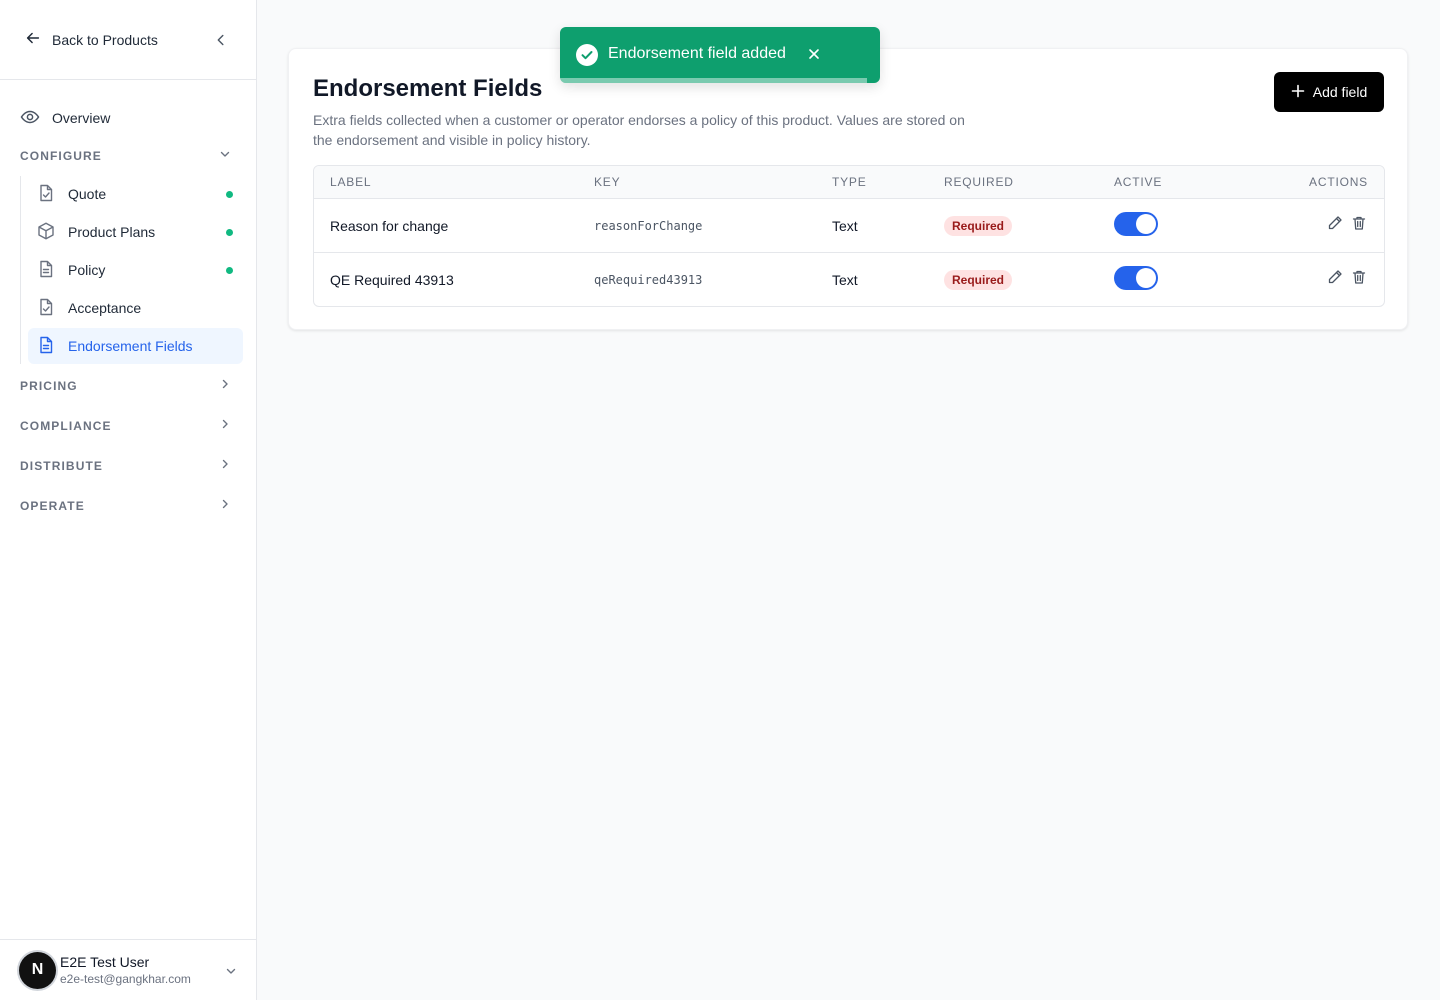  Describe the element at coordinates (128, 466) in the screenshot. I see `section-distribute-toggle: DISTRIBUTE` at that location.